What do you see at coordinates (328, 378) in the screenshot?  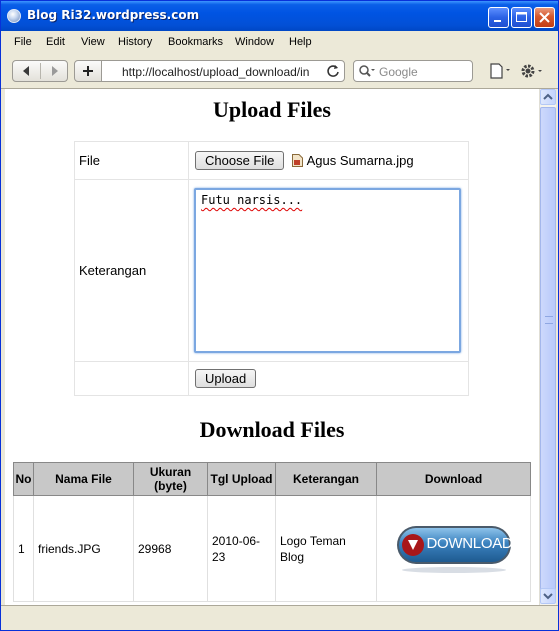 I see `upload-button-cell: Upload` at bounding box center [328, 378].